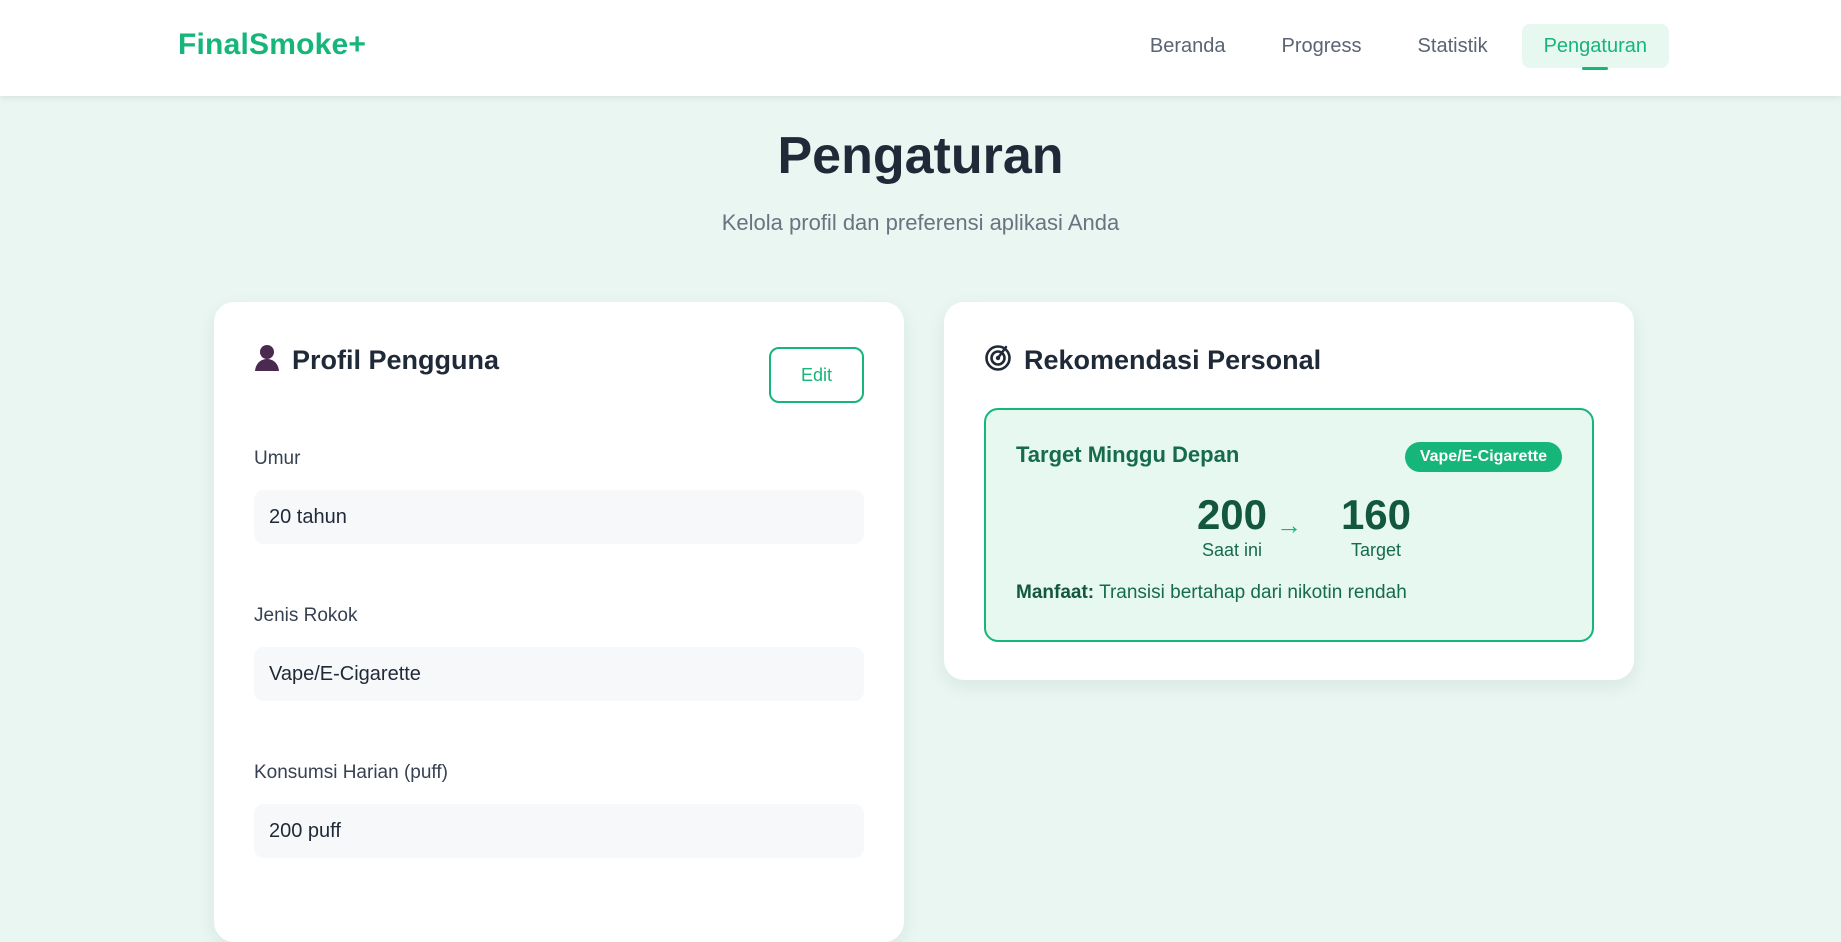  What do you see at coordinates (1055, 592) in the screenshot?
I see `benefit-label: Manfaat:` at bounding box center [1055, 592].